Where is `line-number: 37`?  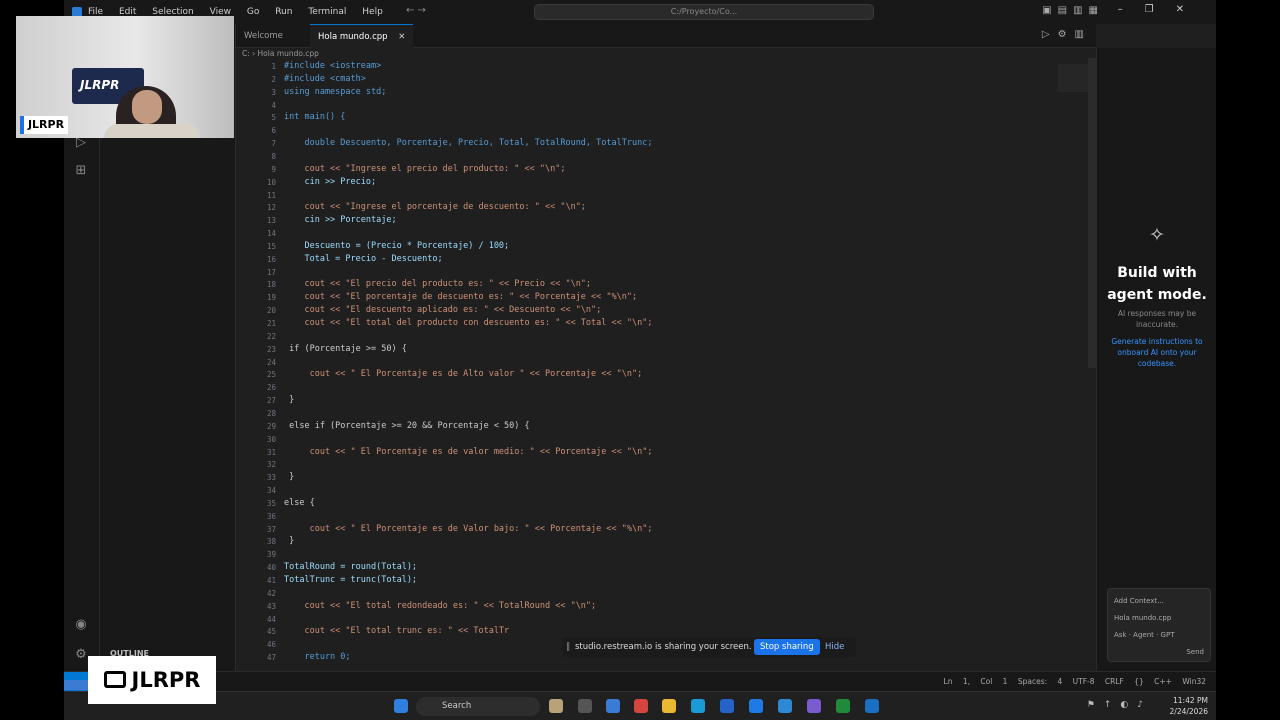
line-number: 37 is located at coordinates (271, 529).